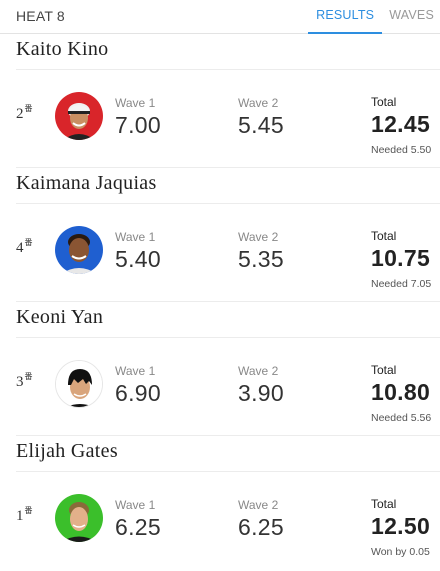 The width and height of the screenshot is (440, 571). I want to click on seed-position: 2番, so click(24, 113).